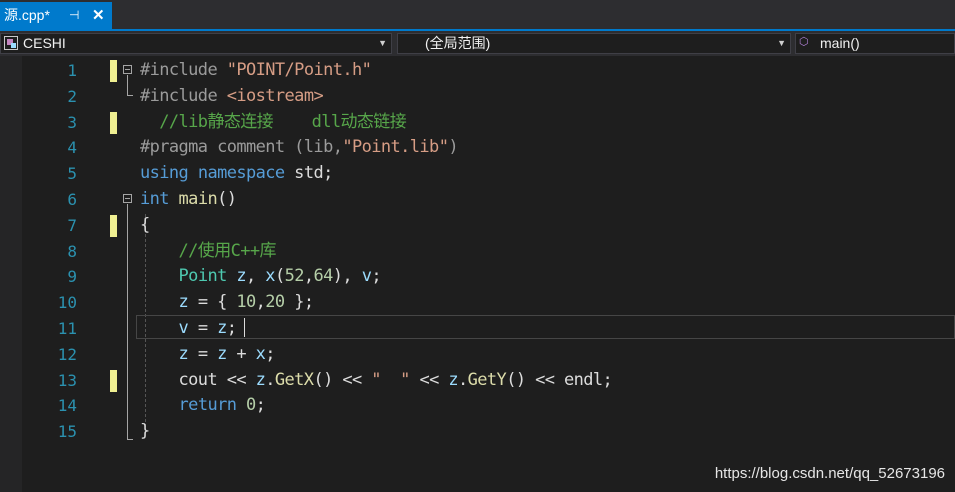 This screenshot has width=955, height=492. Describe the element at coordinates (840, 43) in the screenshot. I see `member-dropdown-label: main()` at that location.